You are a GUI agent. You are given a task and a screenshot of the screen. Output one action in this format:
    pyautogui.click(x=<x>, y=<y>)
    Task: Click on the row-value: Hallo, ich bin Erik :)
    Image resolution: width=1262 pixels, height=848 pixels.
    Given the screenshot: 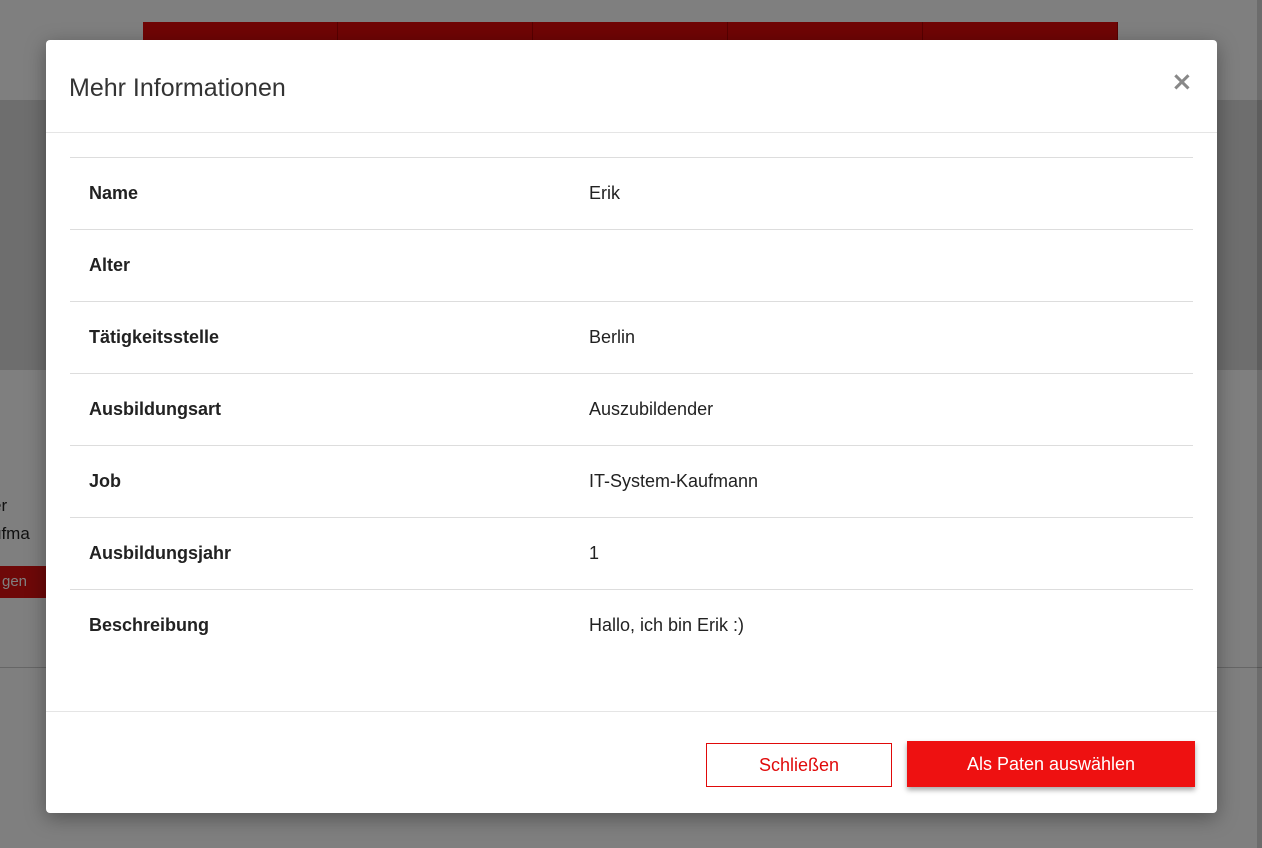 What is the action you would take?
    pyautogui.click(x=667, y=625)
    